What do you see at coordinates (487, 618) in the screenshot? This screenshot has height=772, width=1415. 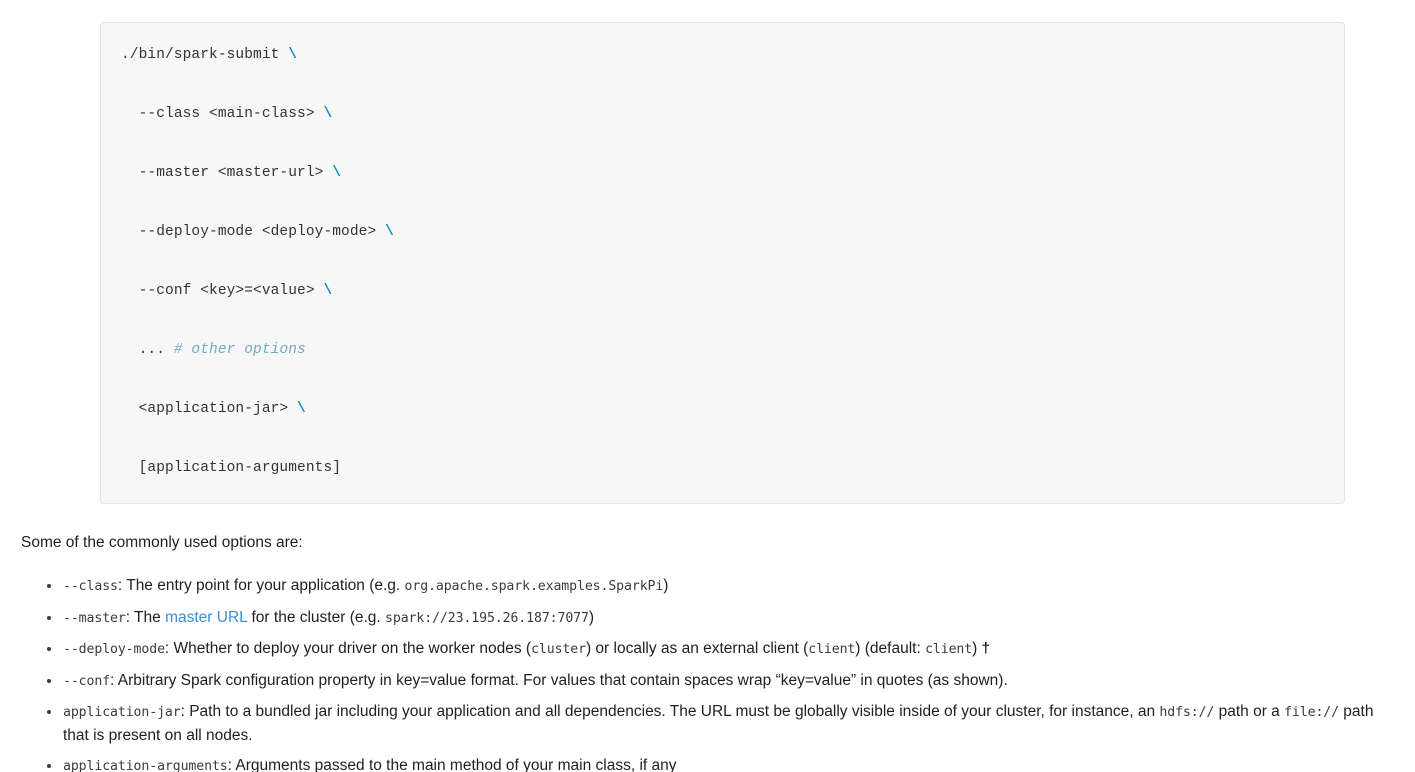 I see `inline-code: spark://23.195.26.187:7077` at bounding box center [487, 618].